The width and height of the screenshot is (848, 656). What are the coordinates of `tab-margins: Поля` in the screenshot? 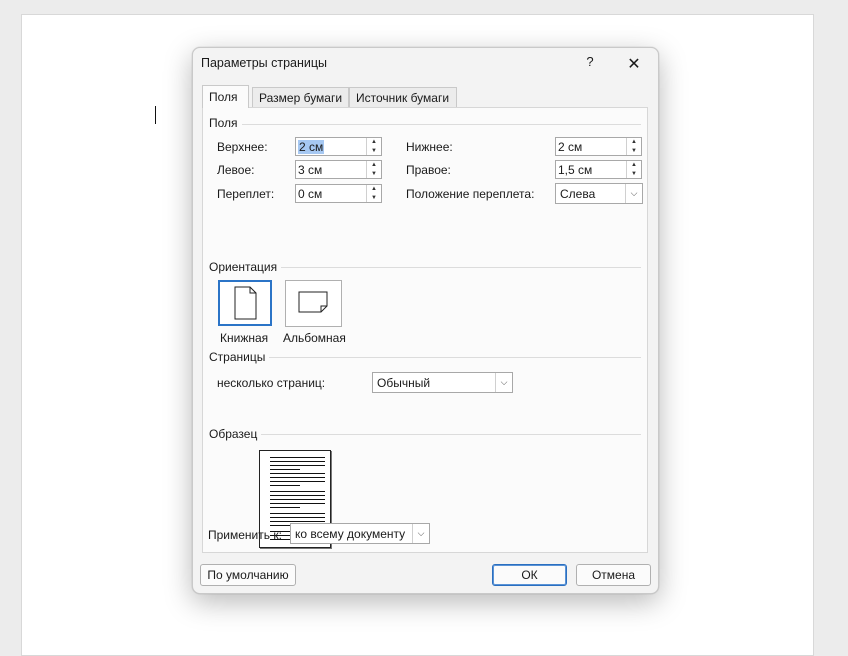 It's located at (225, 96).